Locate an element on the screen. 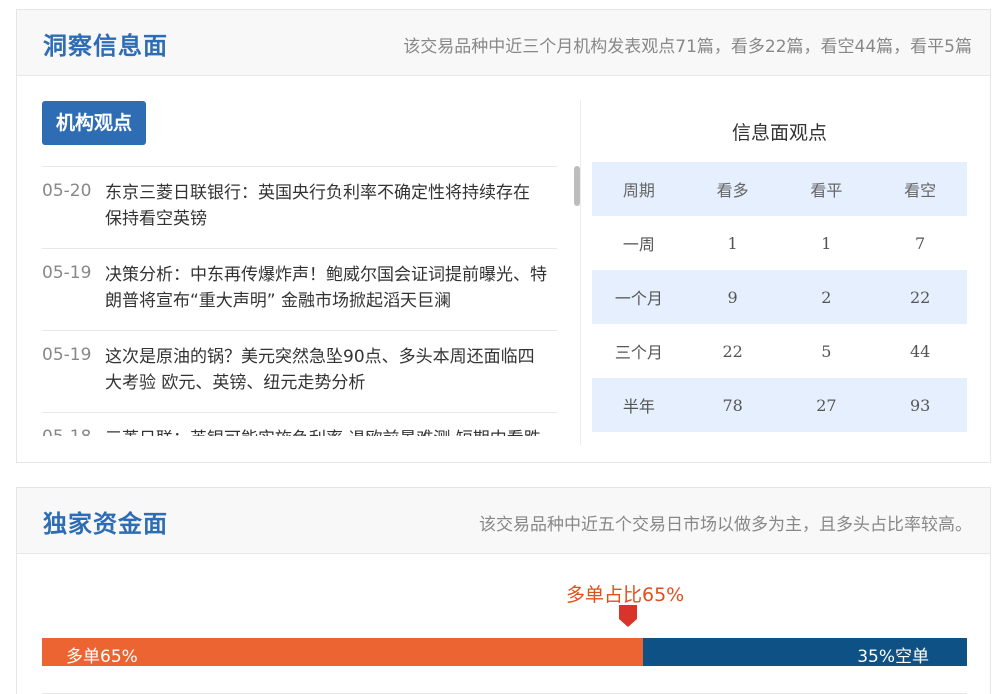 This screenshot has height=694, width=1007. table-header-cell: 周期 is located at coordinates (638, 190).